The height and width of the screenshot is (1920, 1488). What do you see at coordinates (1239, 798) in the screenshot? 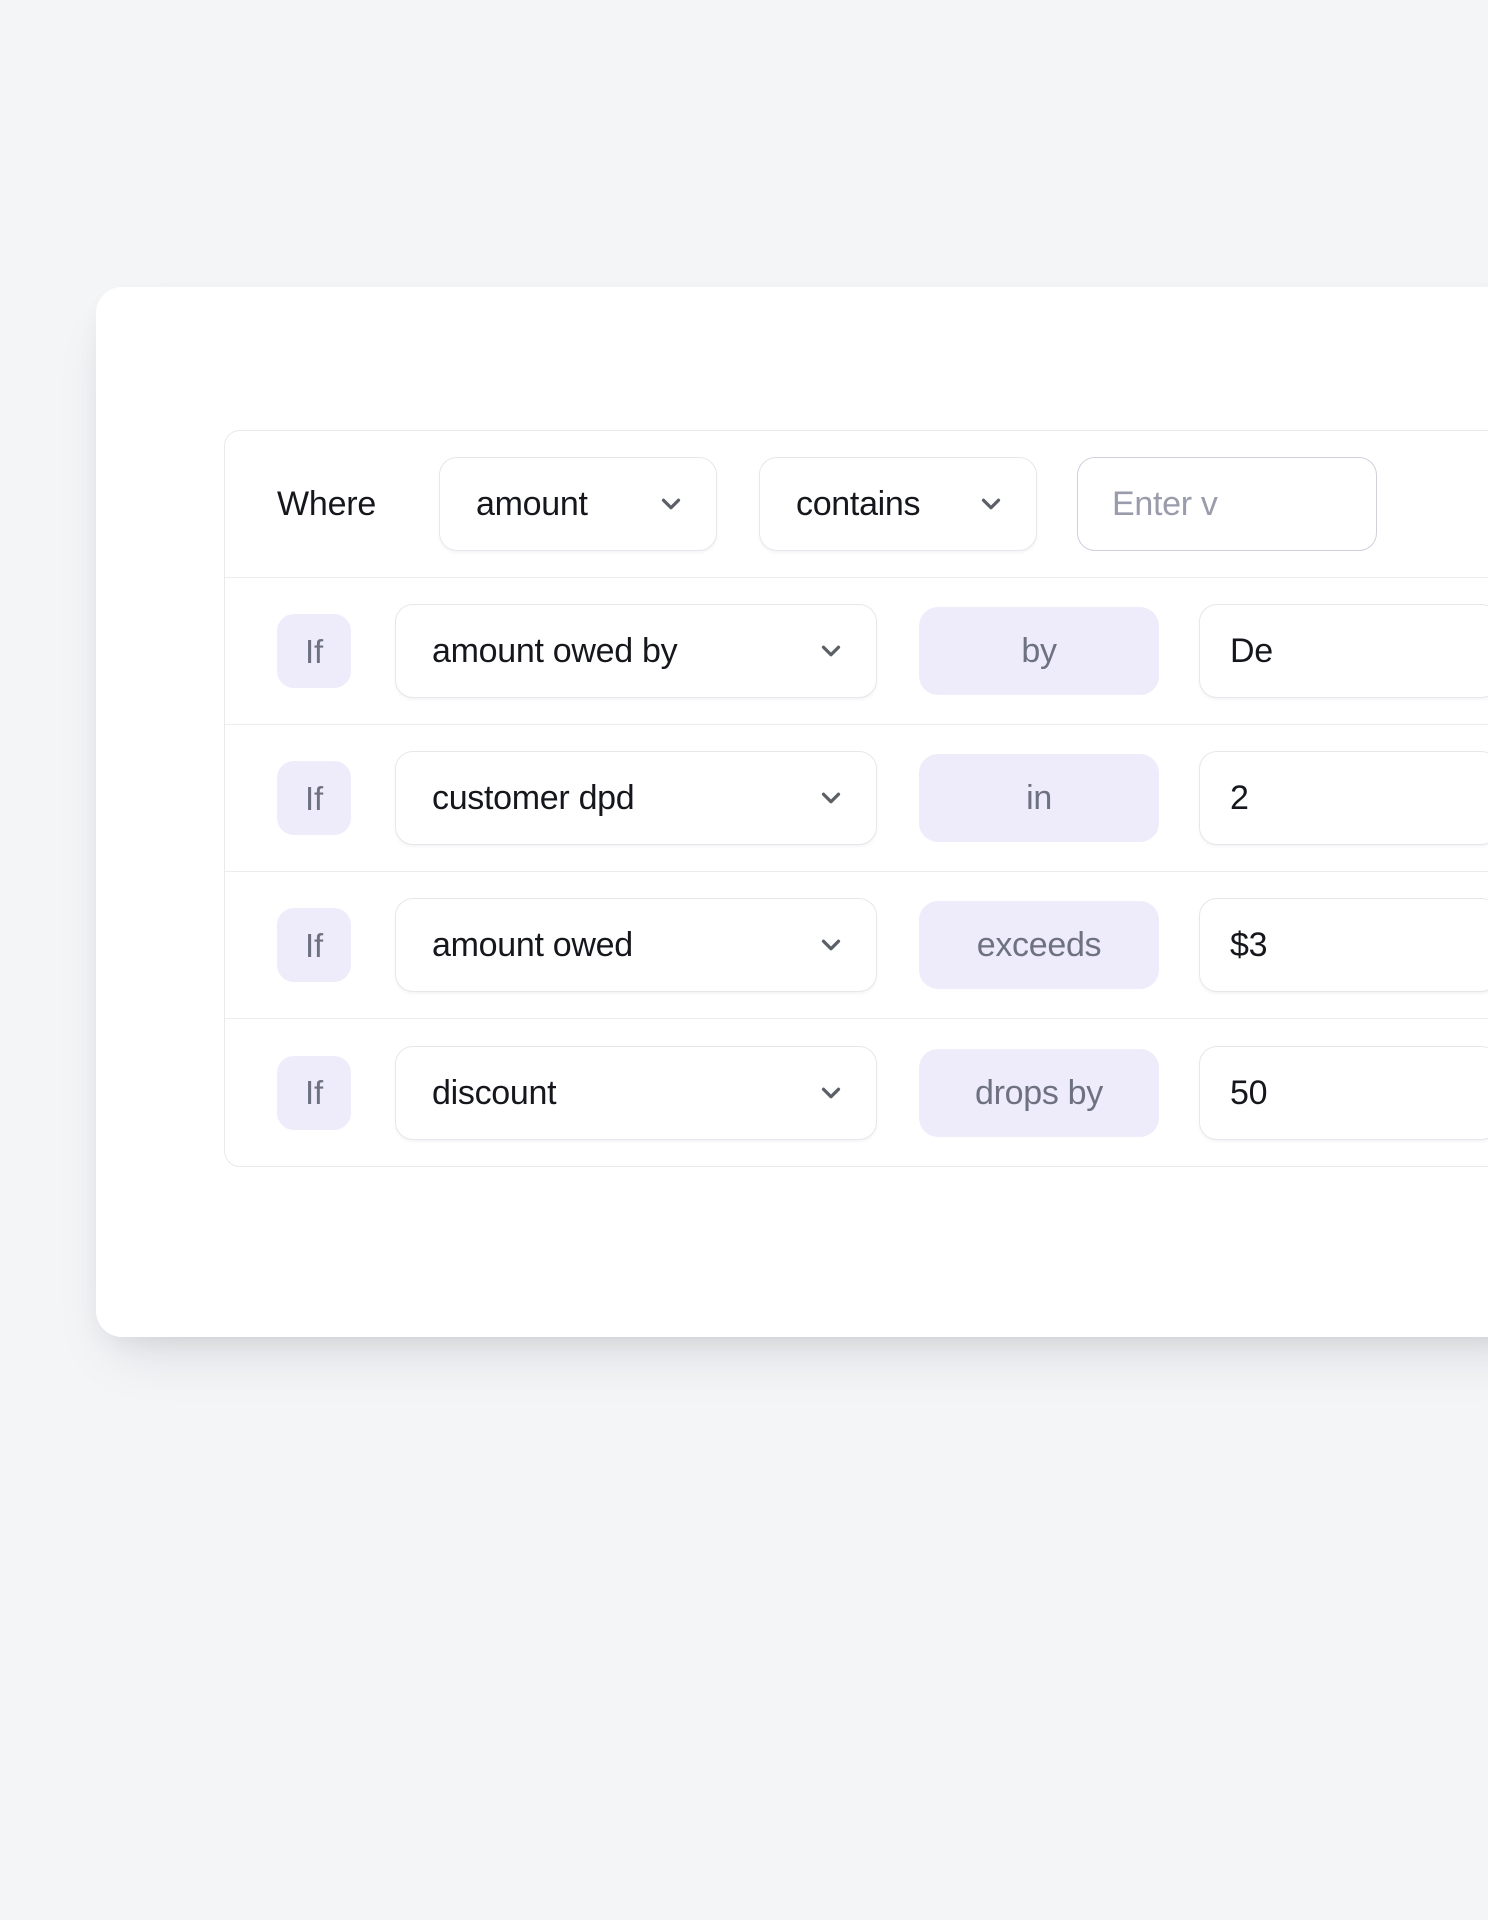
I see `value-box-label: 2` at bounding box center [1239, 798].